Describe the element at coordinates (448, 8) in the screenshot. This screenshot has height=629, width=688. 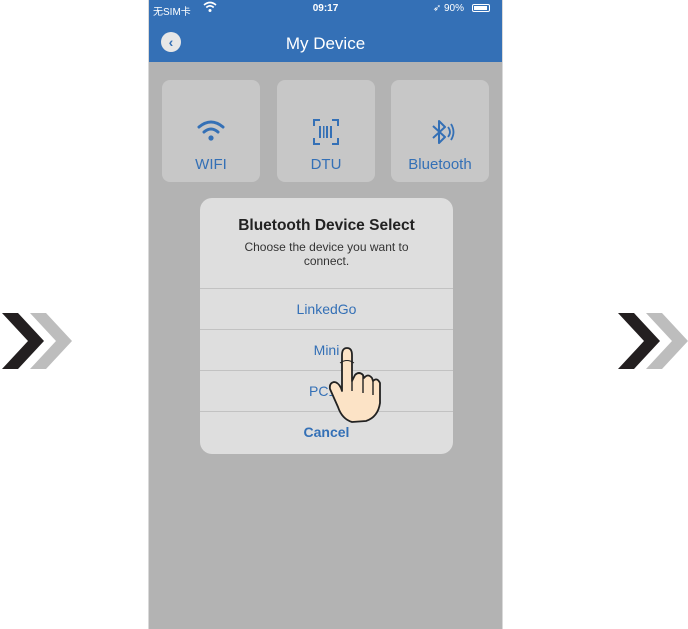
I see `battery-percentage: ➶ 90%` at that location.